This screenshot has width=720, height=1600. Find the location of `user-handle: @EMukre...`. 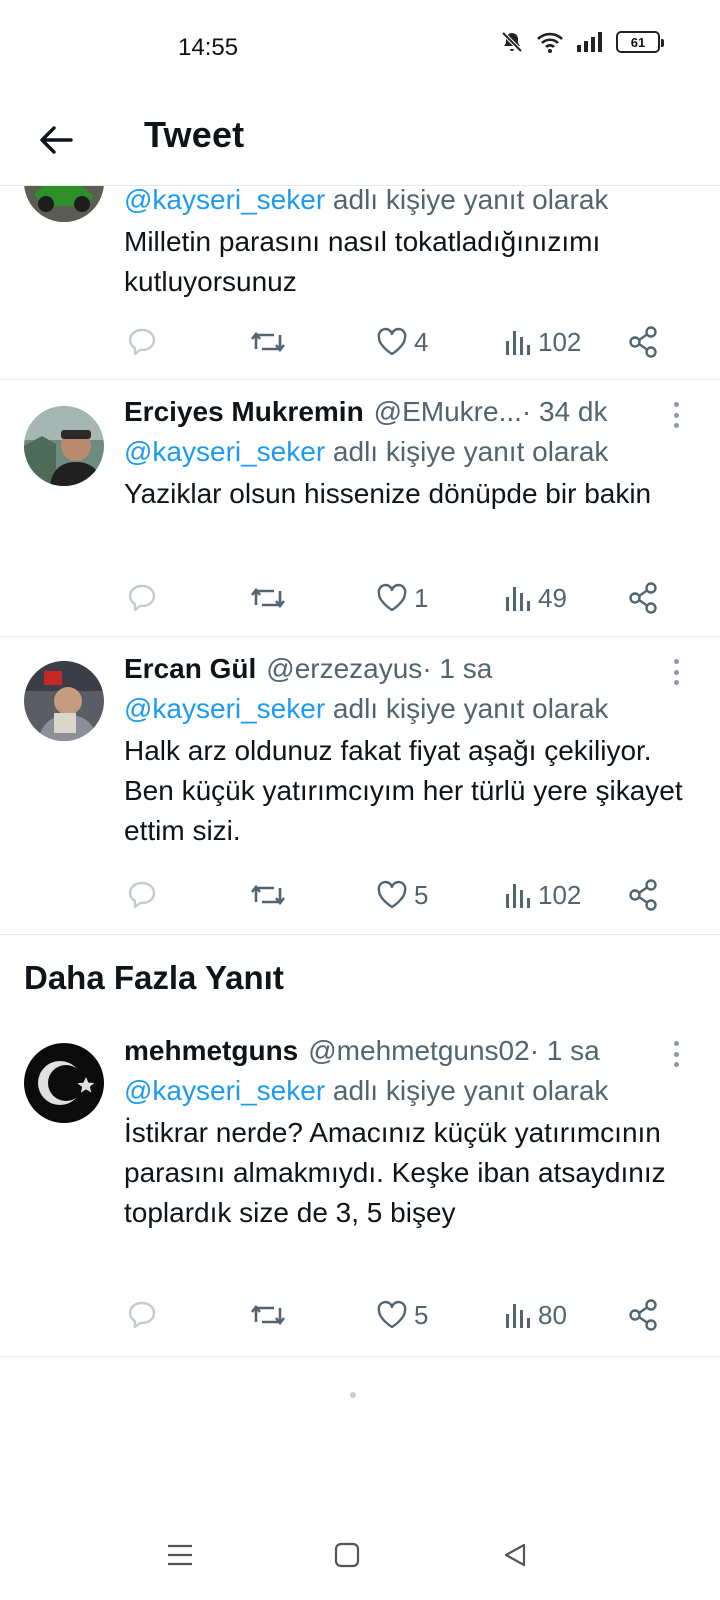

user-handle: @EMukre... is located at coordinates (448, 412).